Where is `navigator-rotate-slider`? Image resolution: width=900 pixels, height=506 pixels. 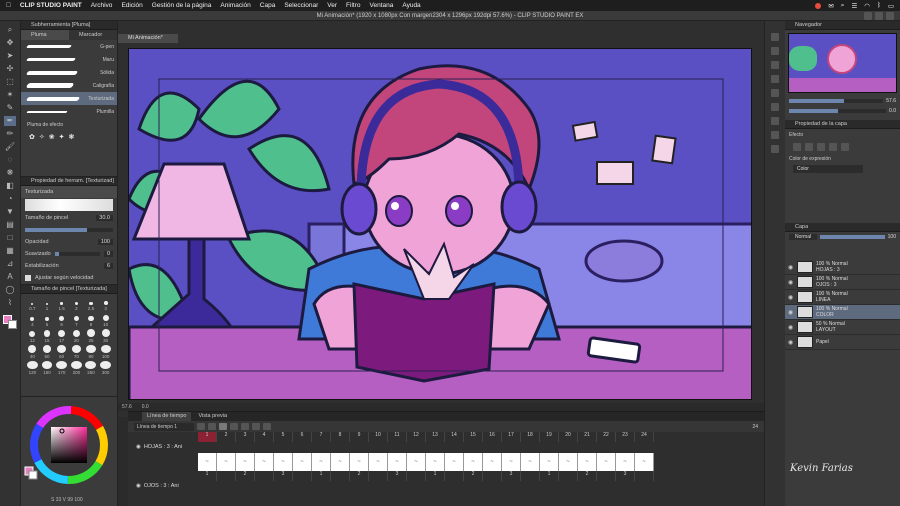
navigator-rotate-slider is located at coordinates (838, 111).